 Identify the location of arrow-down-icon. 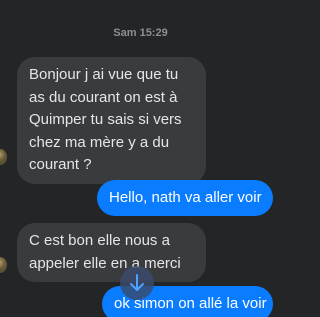
(137, 282).